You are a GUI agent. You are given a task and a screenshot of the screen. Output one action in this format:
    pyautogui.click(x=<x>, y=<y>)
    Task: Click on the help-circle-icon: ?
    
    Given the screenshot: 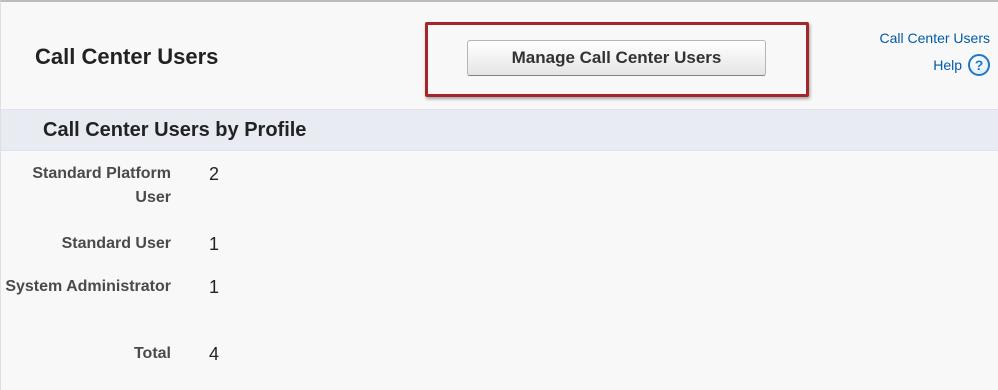 What is the action you would take?
    pyautogui.click(x=979, y=65)
    